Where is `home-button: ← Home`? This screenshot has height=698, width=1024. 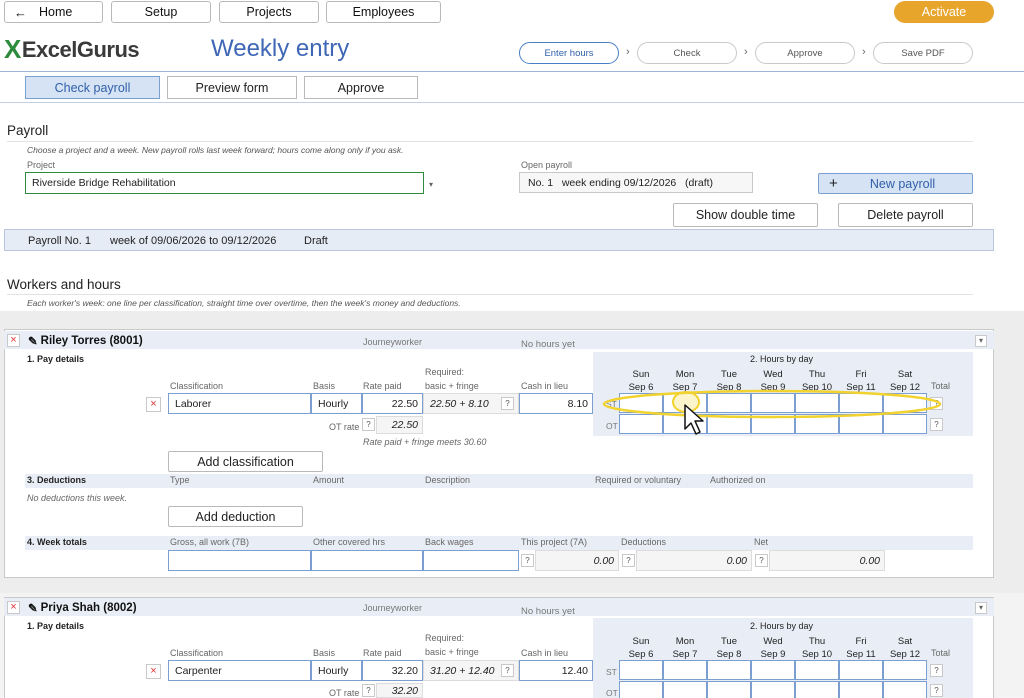 home-button: ← Home is located at coordinates (53, 12).